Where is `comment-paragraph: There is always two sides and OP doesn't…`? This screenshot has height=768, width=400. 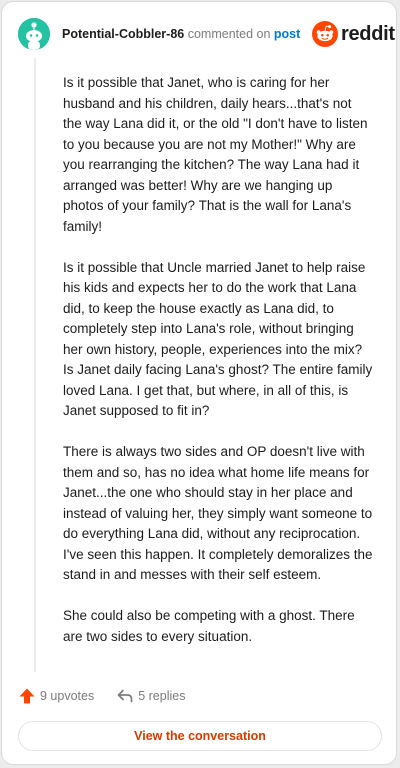
comment-paragraph: There is always two sides and OP doesn't… is located at coordinates (218, 513).